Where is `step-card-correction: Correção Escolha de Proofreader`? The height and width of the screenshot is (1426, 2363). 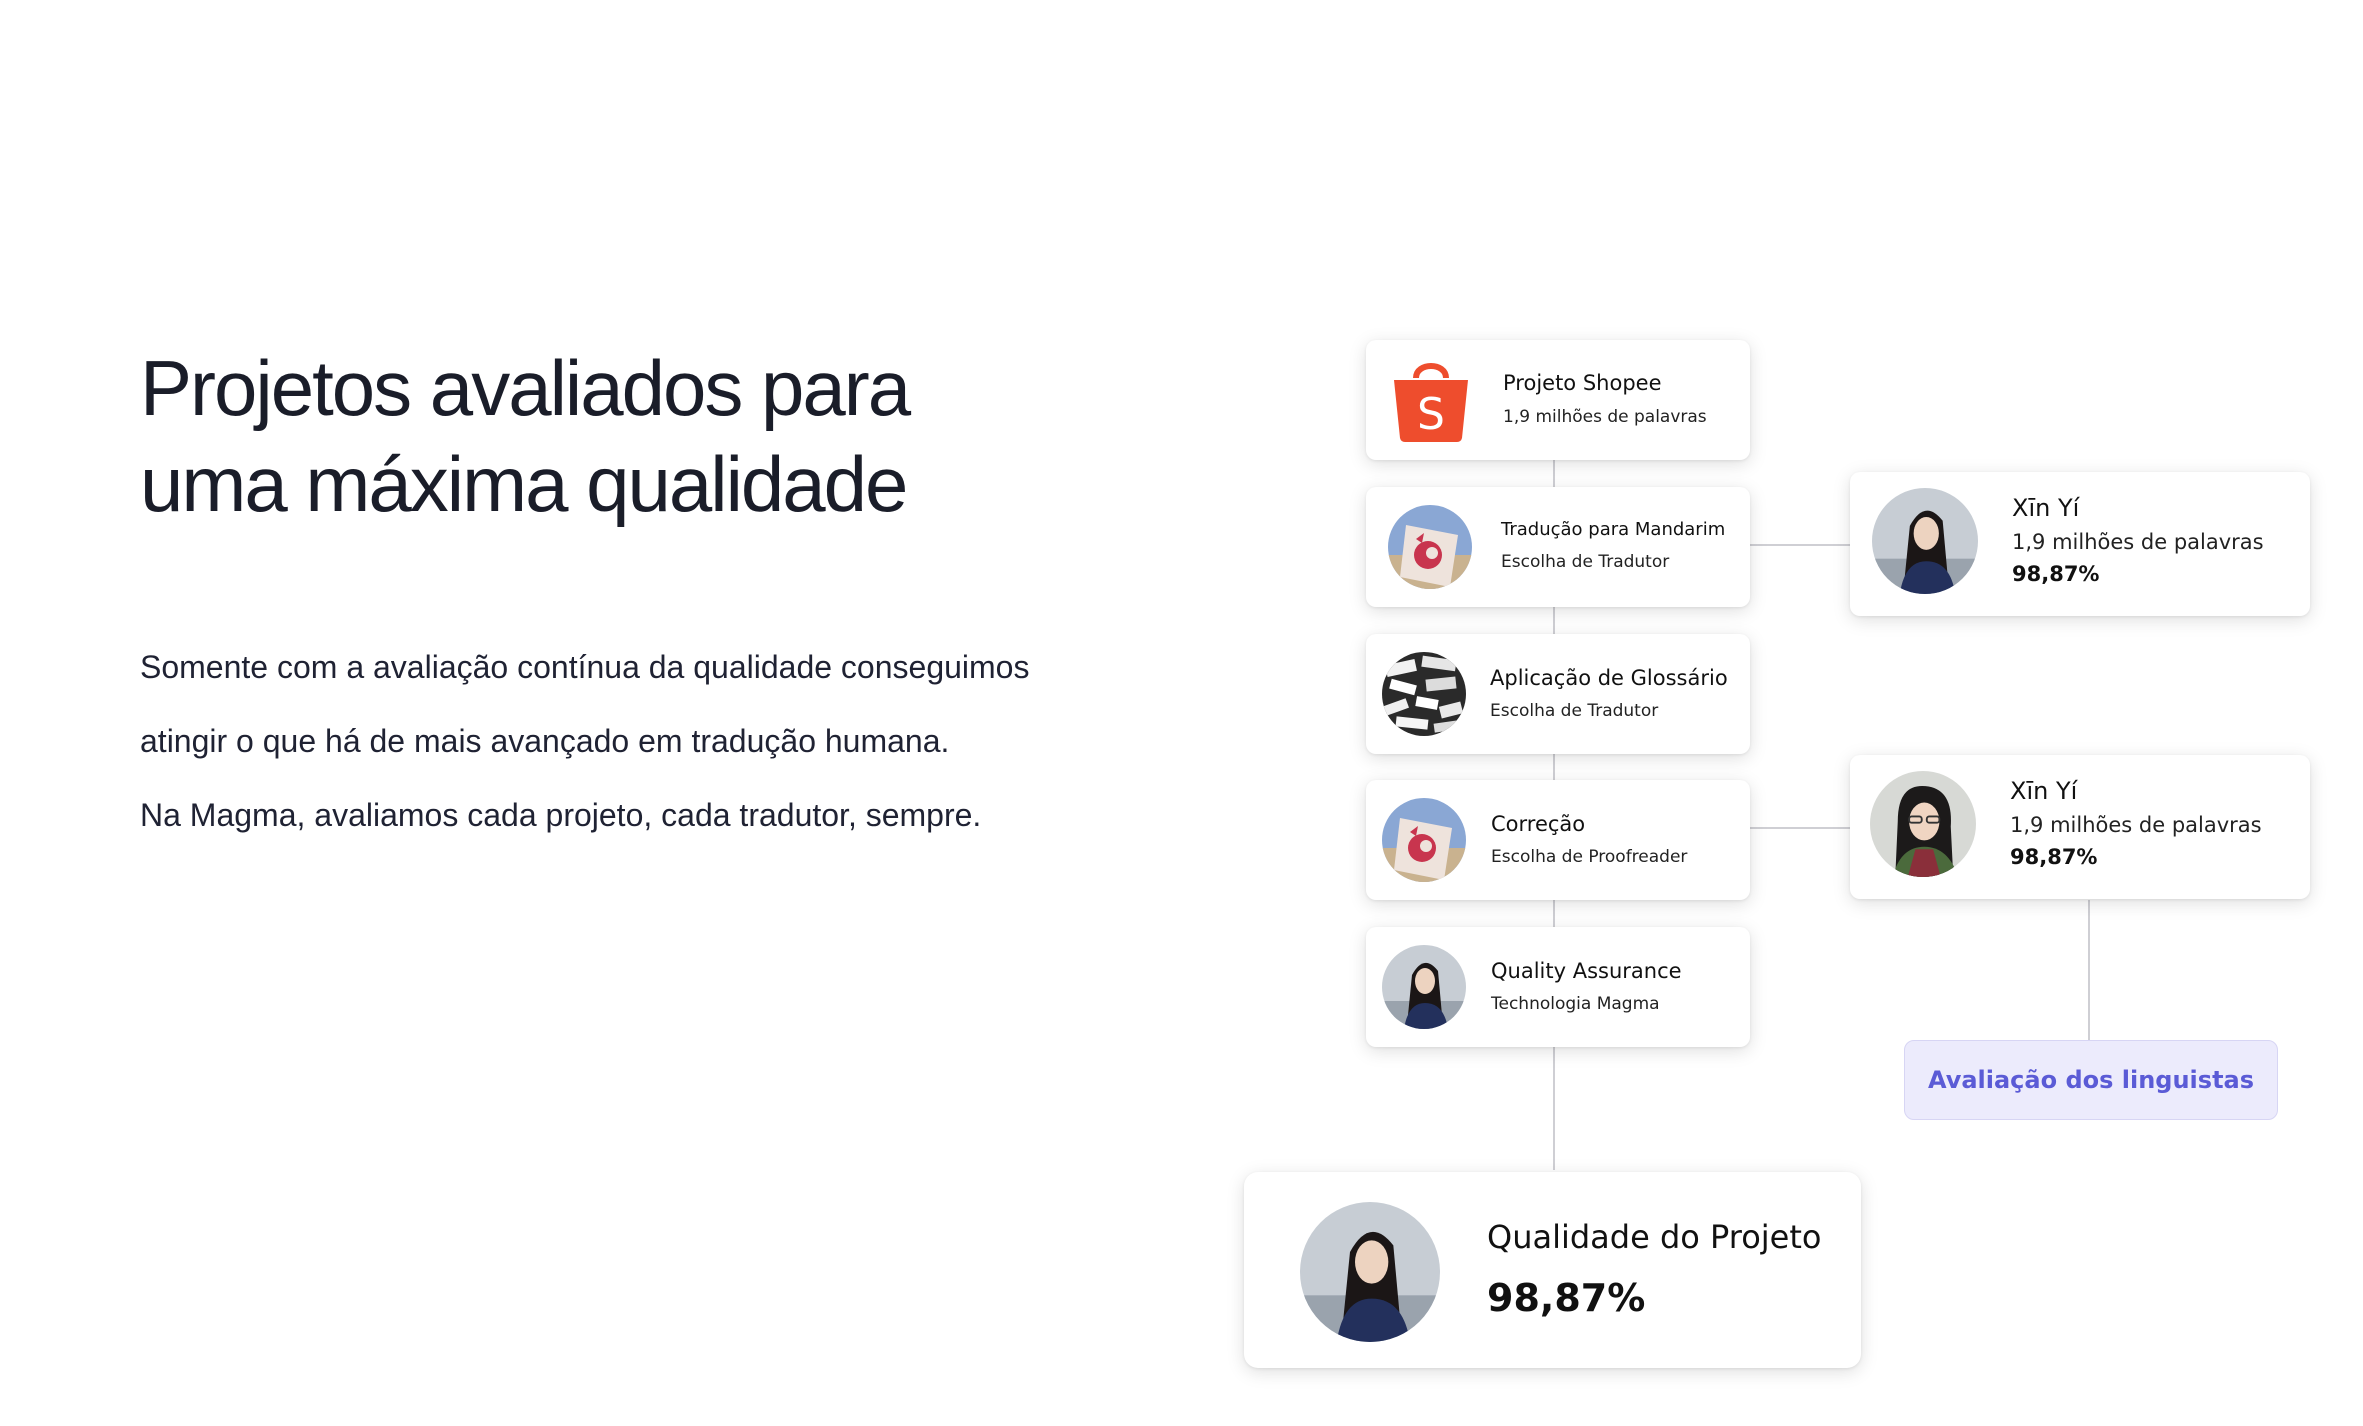
step-card-correction: Correção Escolha de Proofreader is located at coordinates (1558, 840).